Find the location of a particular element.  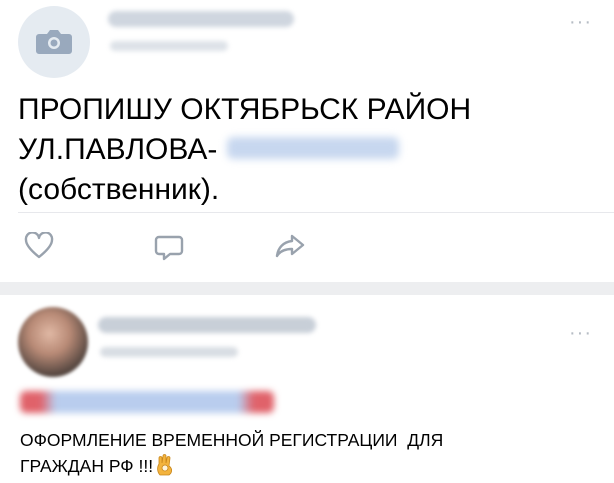

post-text-line: ОФОРМЛЕНИЕ ВРЕМЕННОЙ РЕГИСТРАЦИИ ДЛЯ is located at coordinates (232, 440).